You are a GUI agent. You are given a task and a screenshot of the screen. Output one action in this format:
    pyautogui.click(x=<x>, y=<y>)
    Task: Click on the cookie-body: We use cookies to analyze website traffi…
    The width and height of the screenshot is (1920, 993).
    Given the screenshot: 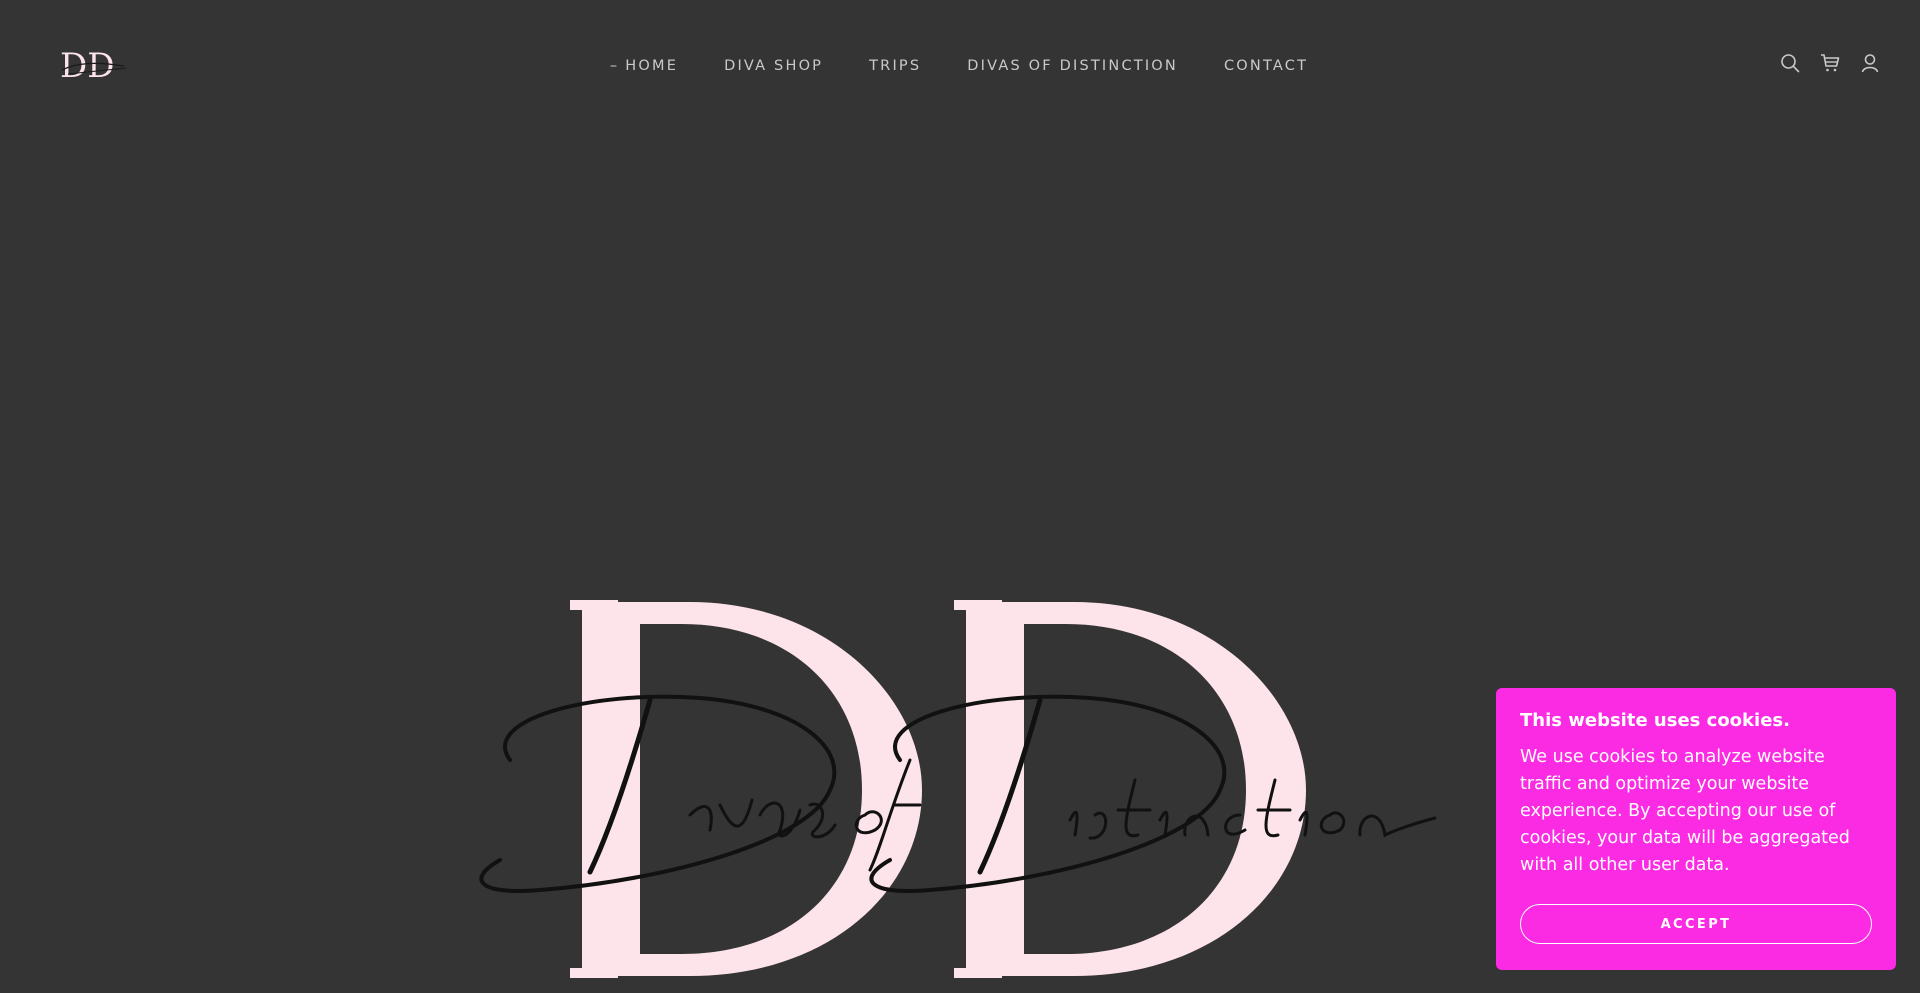 What is the action you would take?
    pyautogui.click(x=1685, y=811)
    